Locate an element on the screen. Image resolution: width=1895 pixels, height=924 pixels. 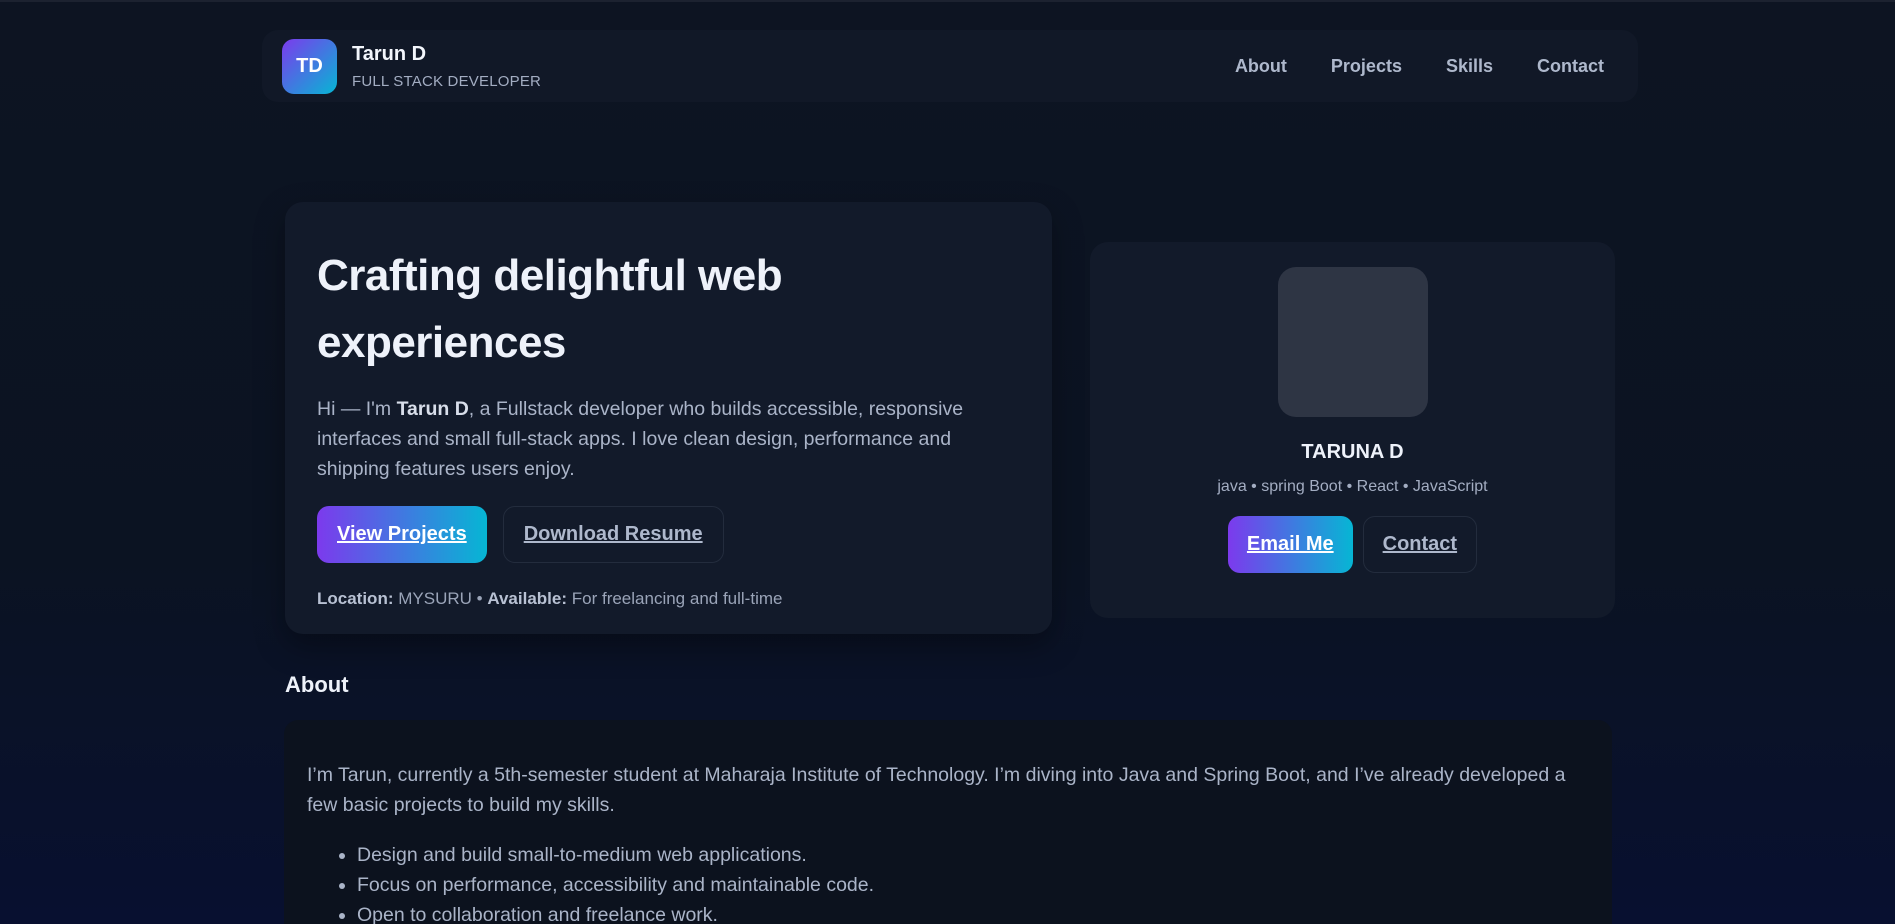
intro-prefix: Hi — I'm is located at coordinates (357, 409).